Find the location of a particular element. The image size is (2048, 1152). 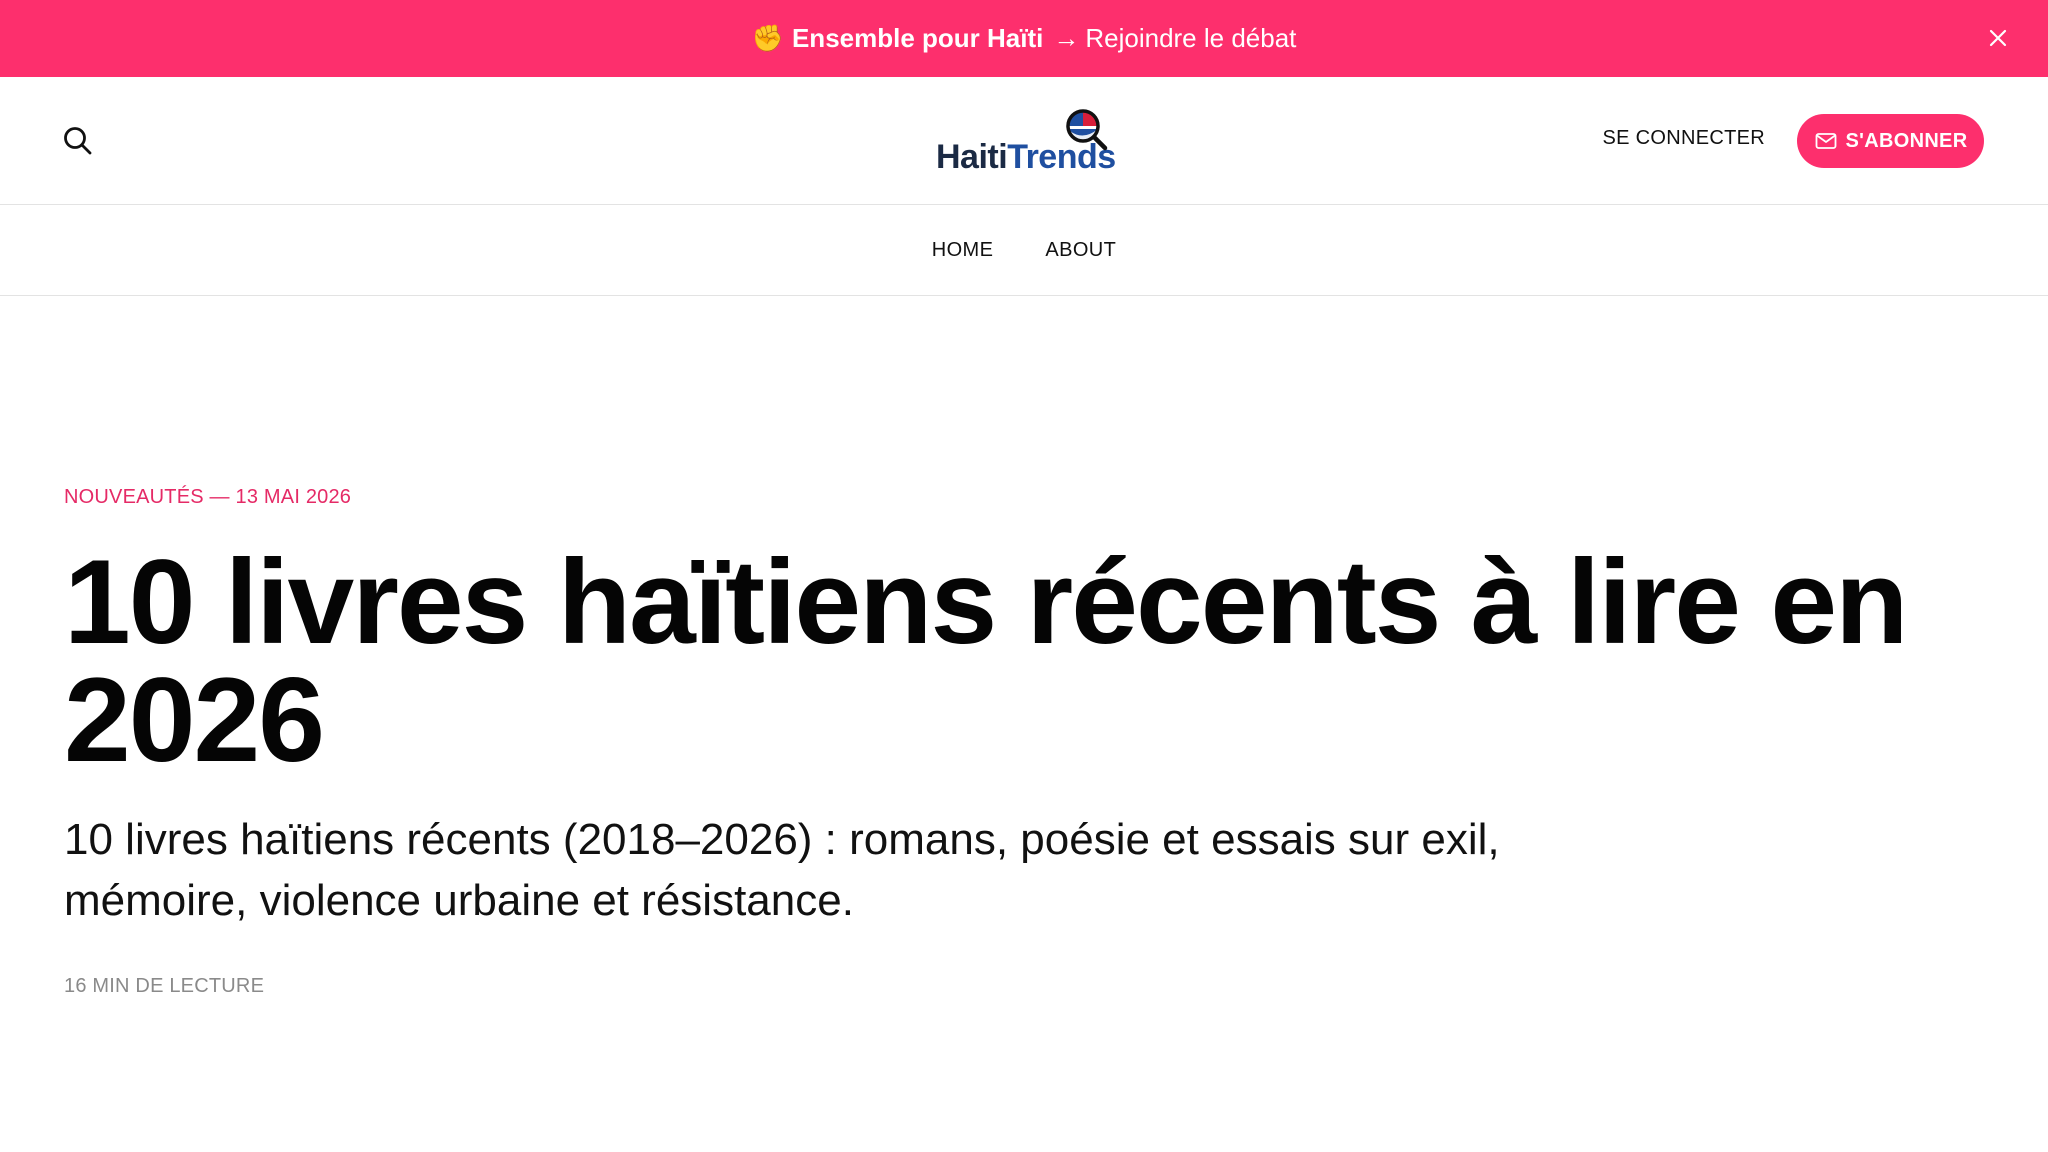

arrow-right-icon: → is located at coordinates (1066, 38).